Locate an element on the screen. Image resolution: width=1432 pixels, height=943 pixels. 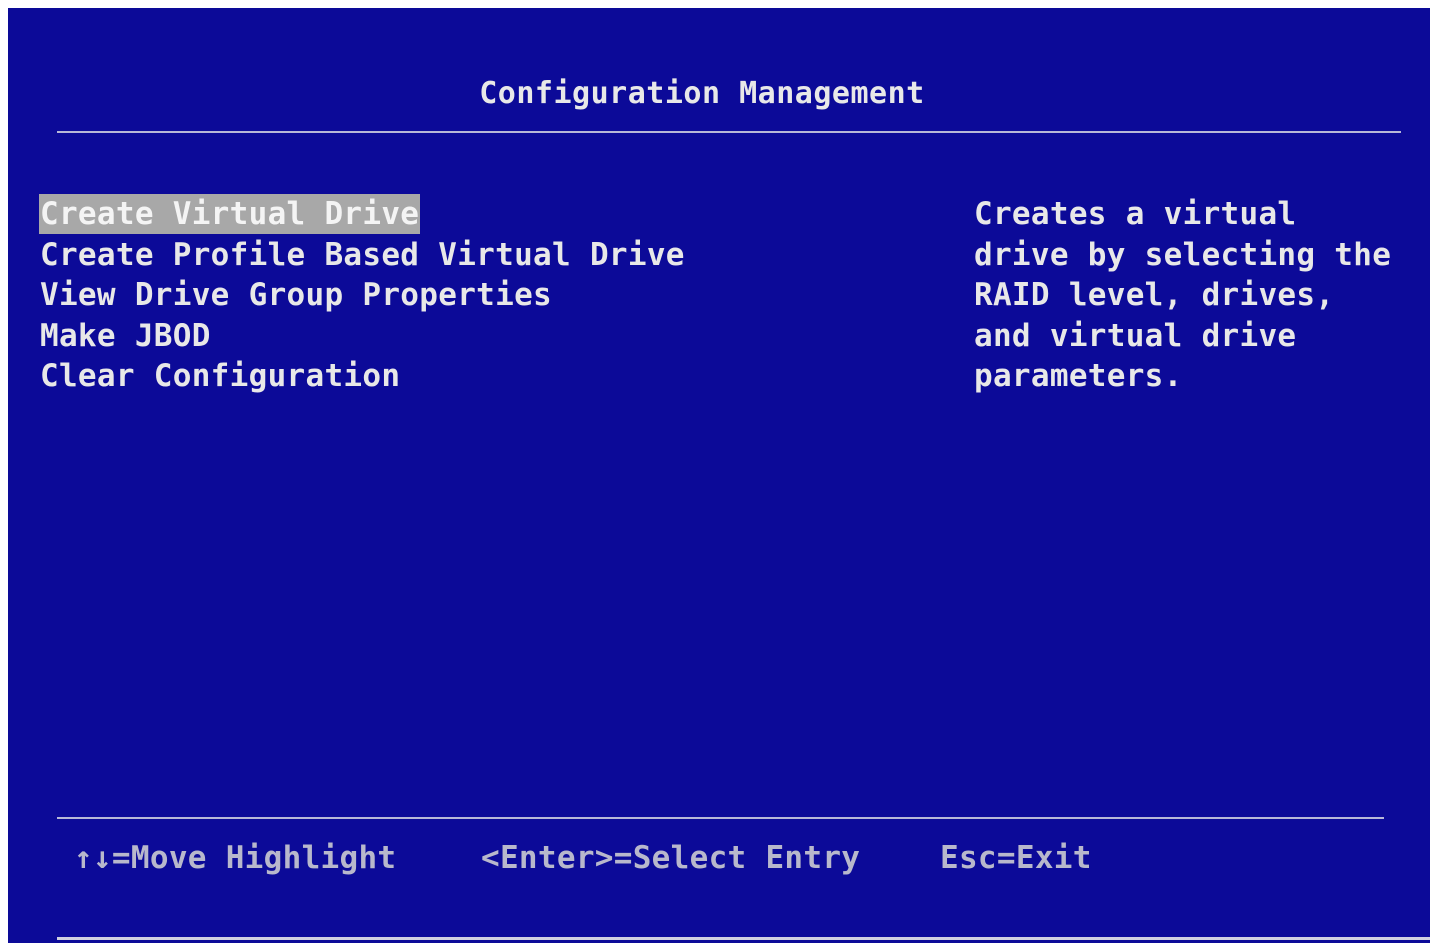
menu-item-label: Create Virtual Drive is located at coordinates (230, 214).